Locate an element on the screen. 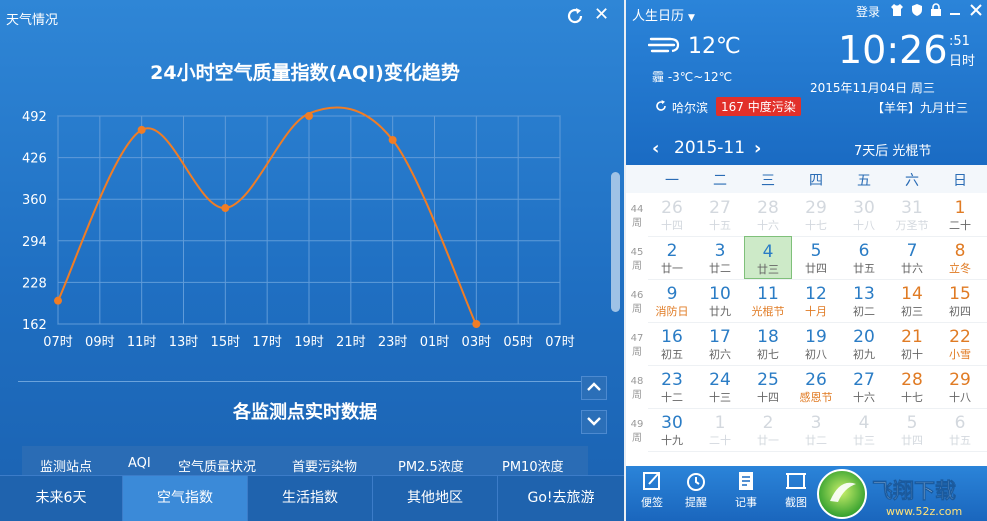  month-navigation: ‹ 2015-11 › 7天后 光棍节 is located at coordinates (806, 147).